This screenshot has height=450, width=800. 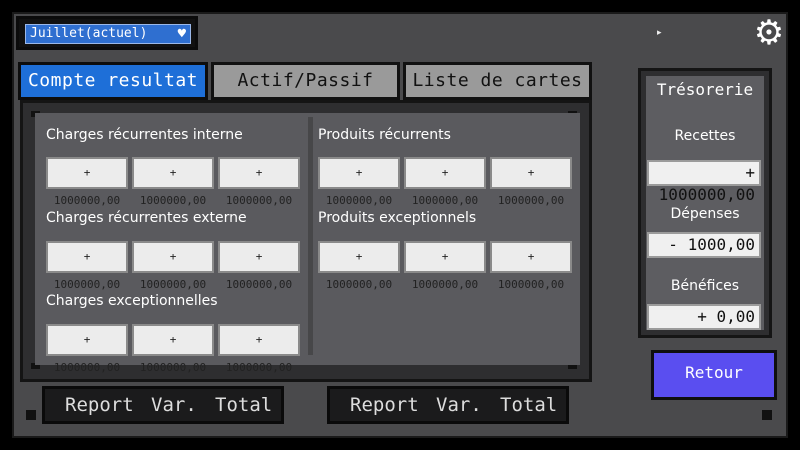 What do you see at coordinates (89, 33) in the screenshot?
I see `month-label: Juillet(actuel)` at bounding box center [89, 33].